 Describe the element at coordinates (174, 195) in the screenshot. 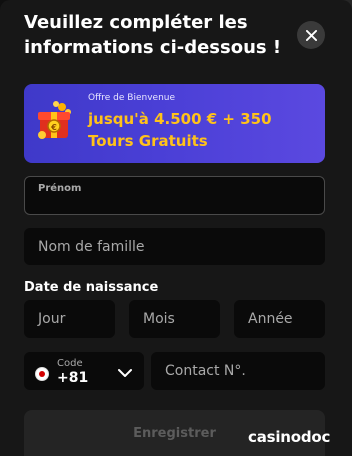

I see `first-name-field: Prénom` at that location.